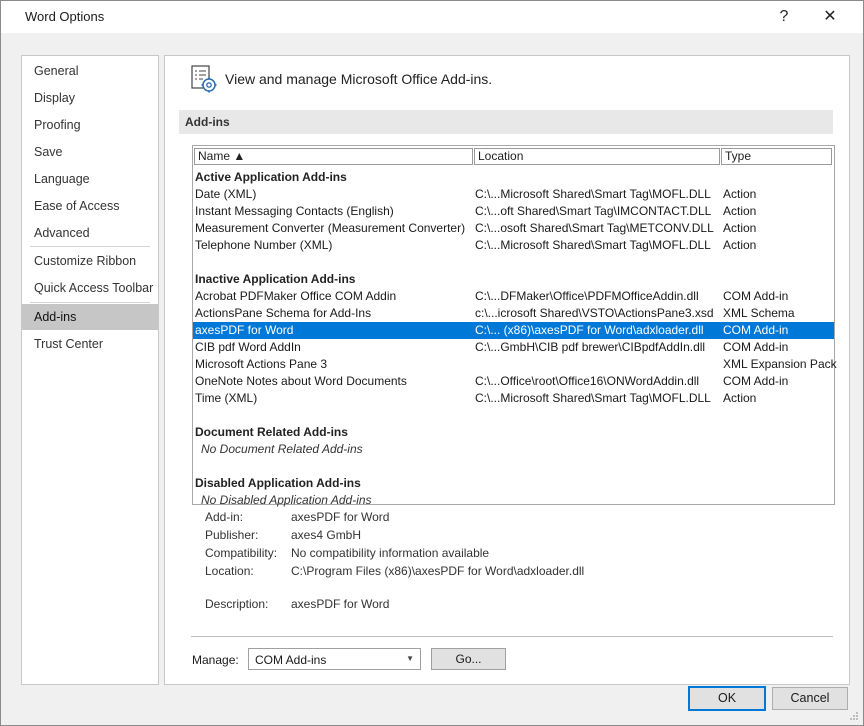 The width and height of the screenshot is (864, 726). Describe the element at coordinates (275, 279) in the screenshot. I see `group-header-inactive: Inactive Application Add-ins` at that location.